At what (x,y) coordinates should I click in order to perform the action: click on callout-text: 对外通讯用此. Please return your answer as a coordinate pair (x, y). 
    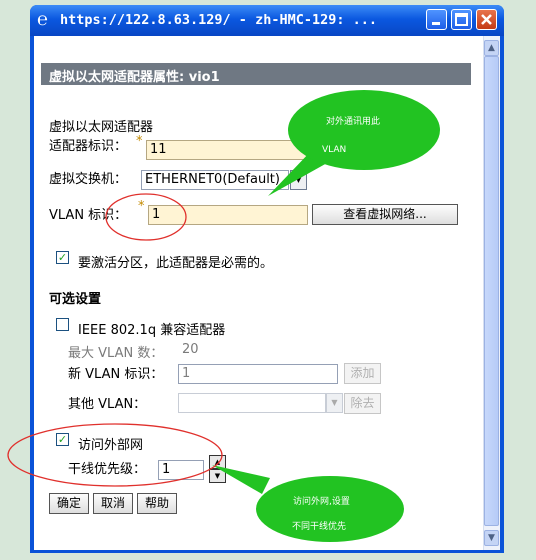
    Looking at the image, I should click on (353, 122).